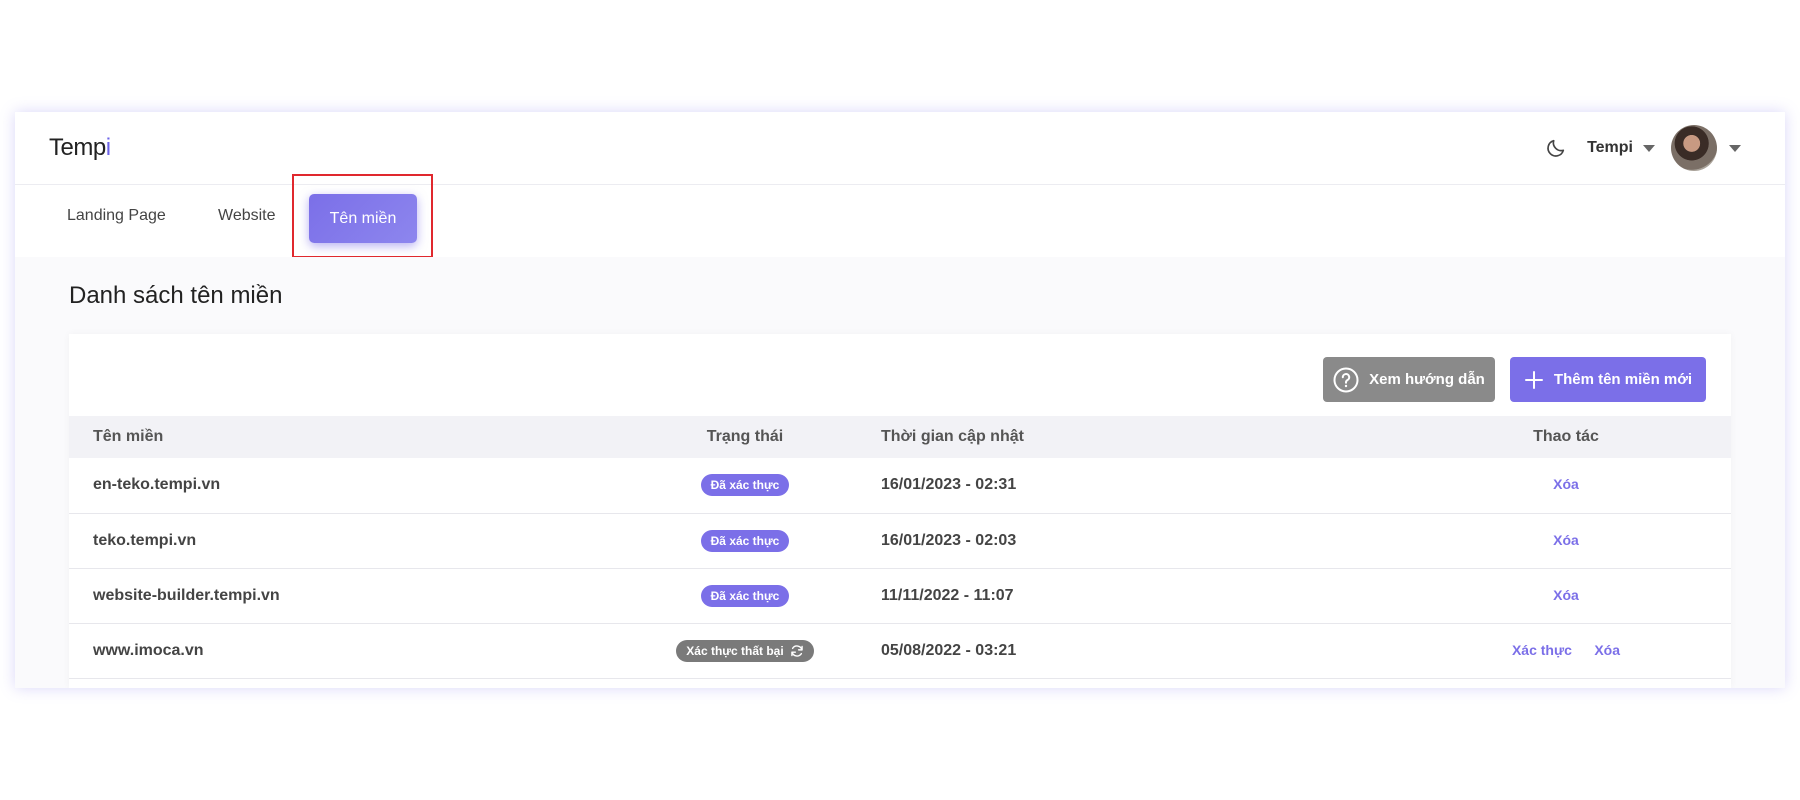  What do you see at coordinates (735, 650) in the screenshot?
I see `status-badge-label: Xác thực thất bại` at bounding box center [735, 650].